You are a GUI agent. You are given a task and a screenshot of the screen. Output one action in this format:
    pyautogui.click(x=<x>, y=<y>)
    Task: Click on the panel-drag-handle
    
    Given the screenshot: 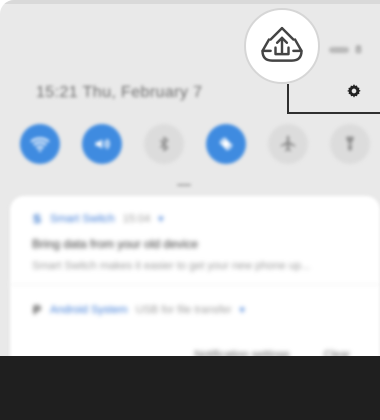 What is the action you would take?
    pyautogui.click(x=184, y=185)
    